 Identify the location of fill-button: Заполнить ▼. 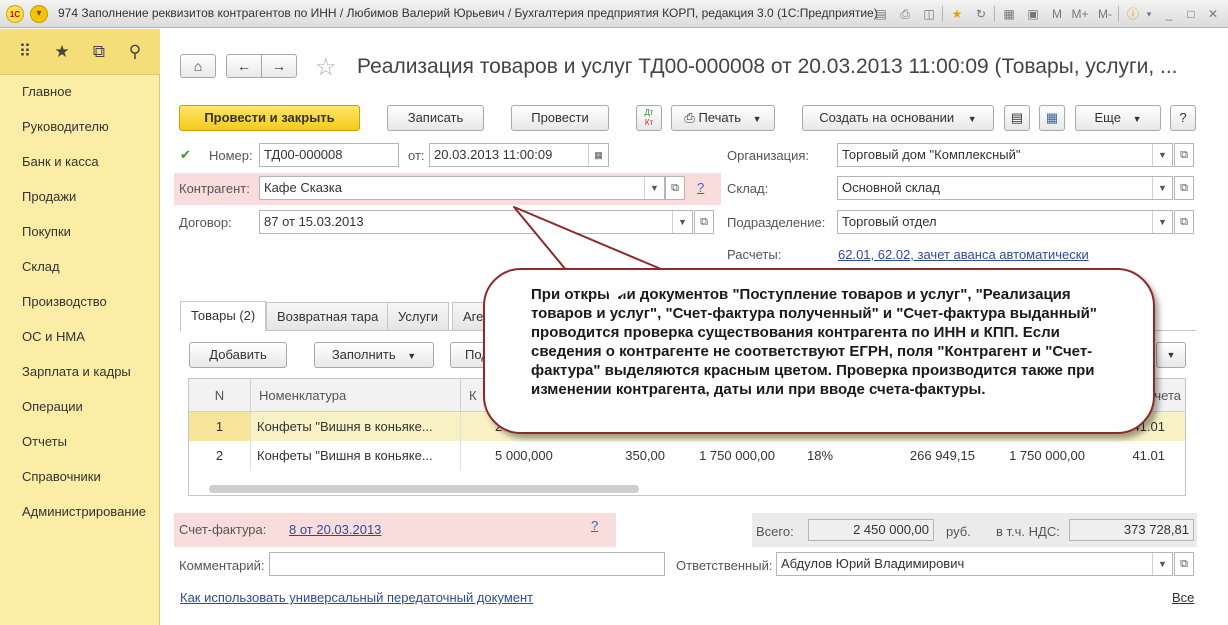
(374, 355).